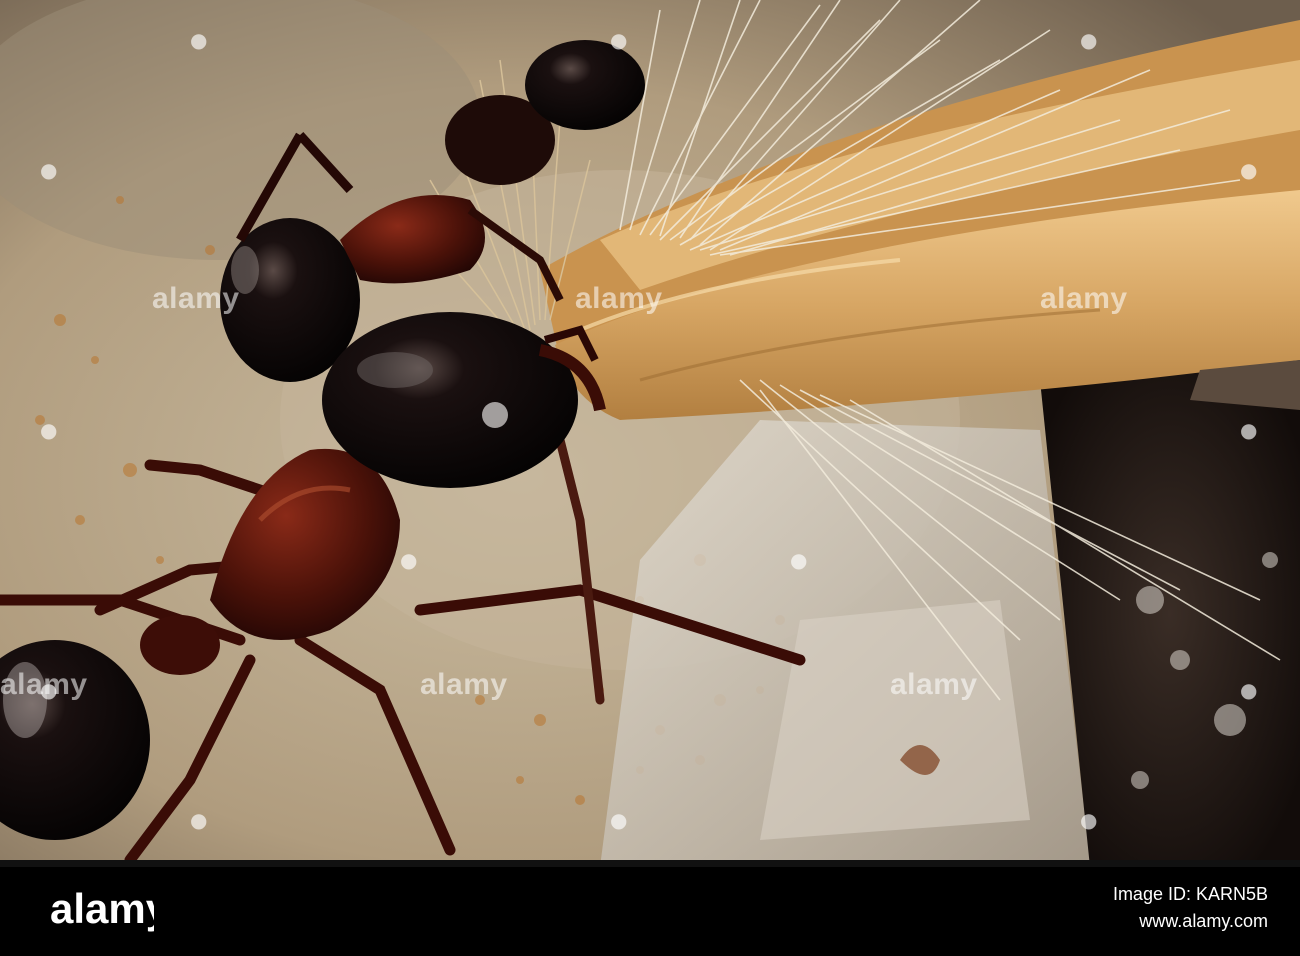 This screenshot has width=1300, height=956. What do you see at coordinates (1203, 921) in the screenshot?
I see `website-label: www.alamy.com` at bounding box center [1203, 921].